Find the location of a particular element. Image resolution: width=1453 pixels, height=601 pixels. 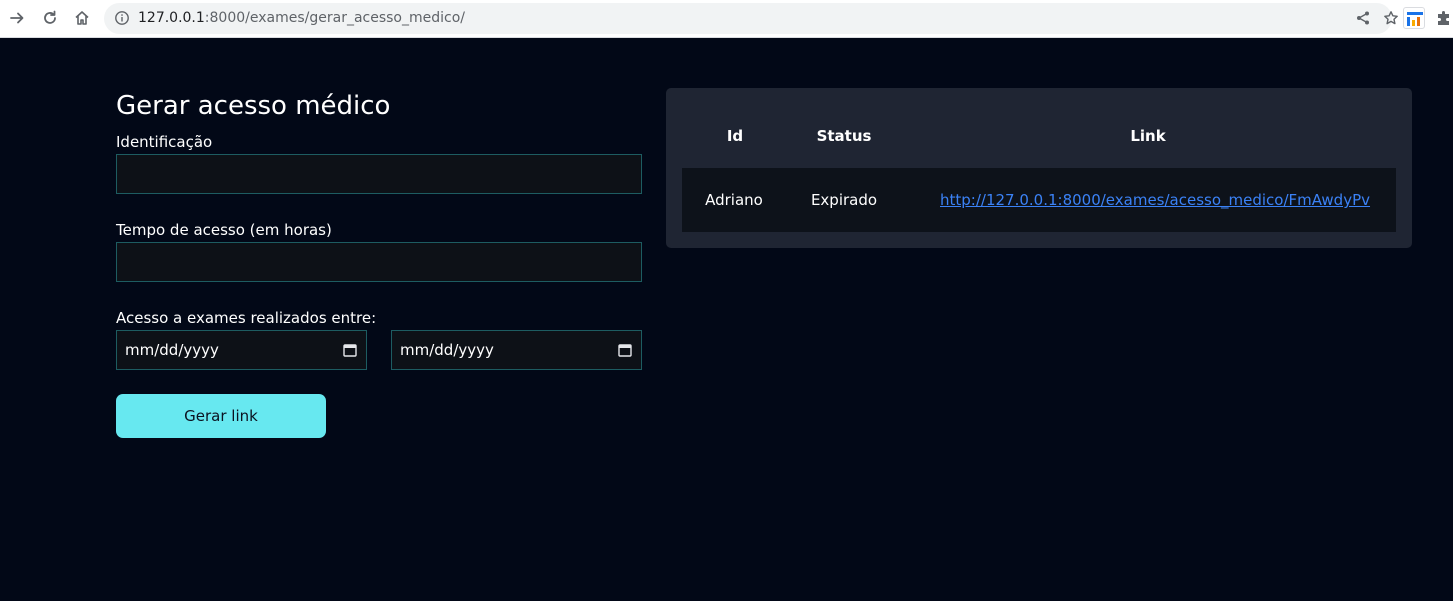

url-host: 127.0.0.1 is located at coordinates (171, 18).